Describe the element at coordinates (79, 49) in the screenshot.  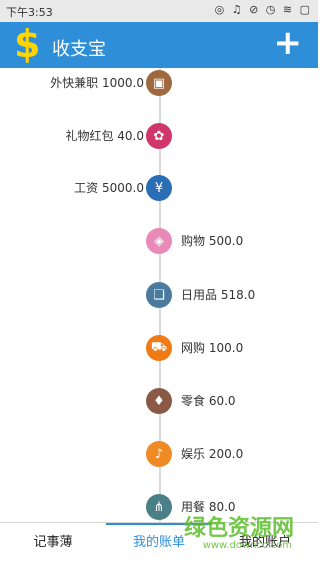
I see `app-title: 收支宝` at that location.